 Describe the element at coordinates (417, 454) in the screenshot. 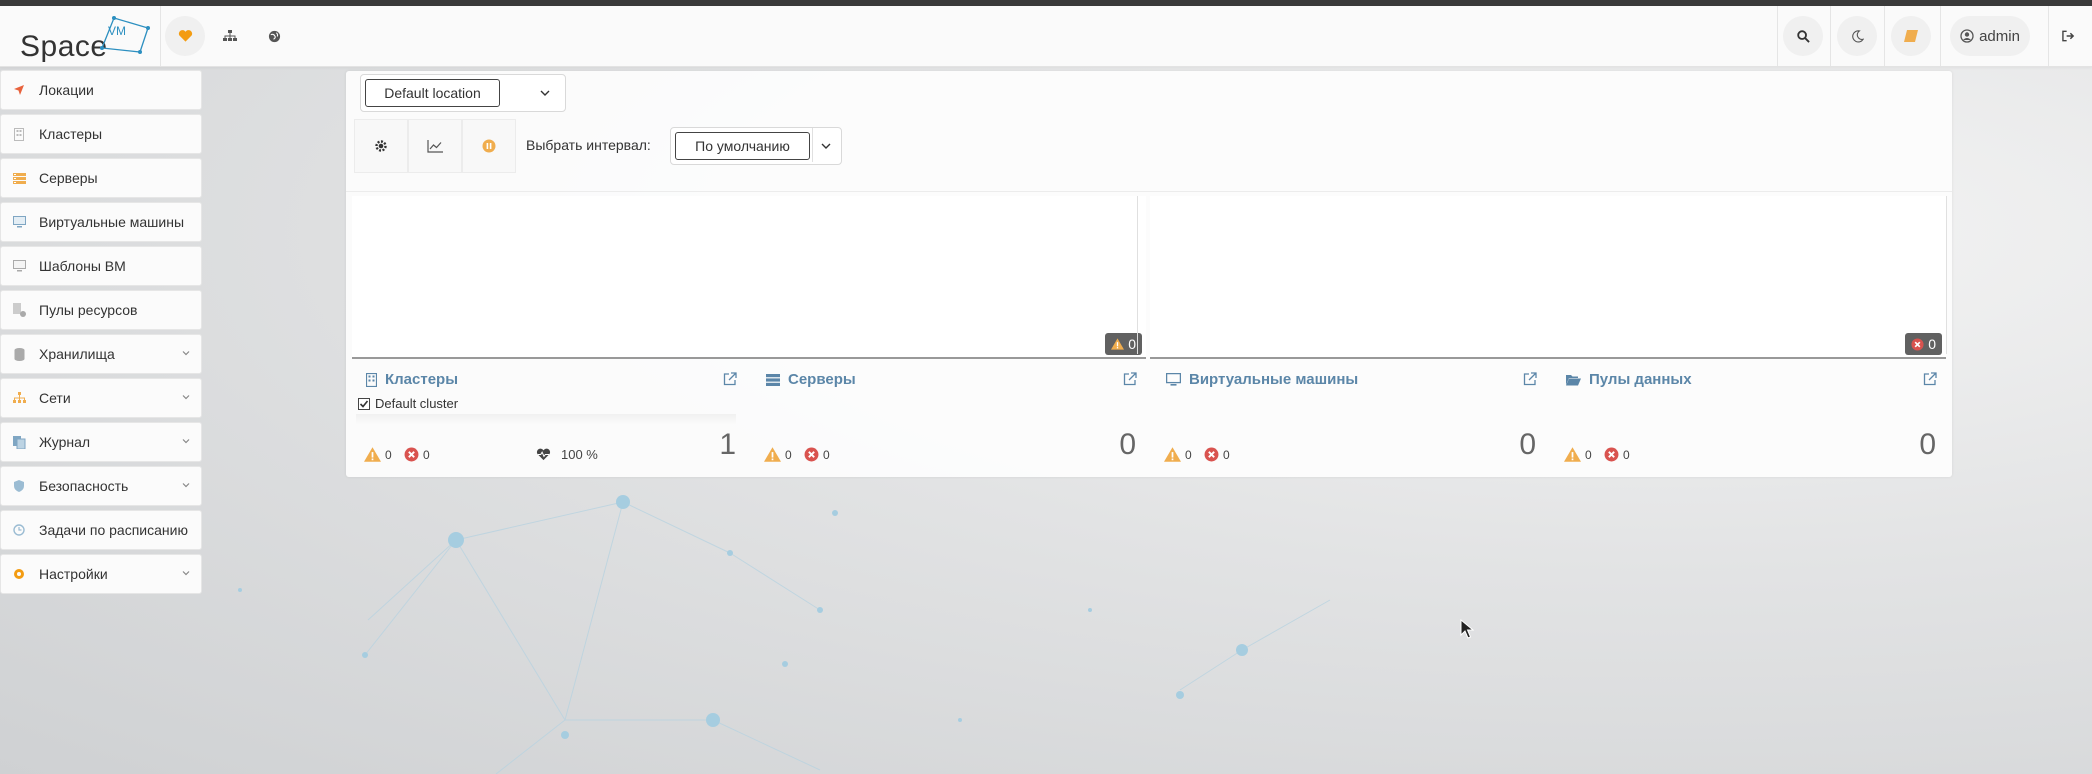

I see `clusters-errors: 0` at that location.